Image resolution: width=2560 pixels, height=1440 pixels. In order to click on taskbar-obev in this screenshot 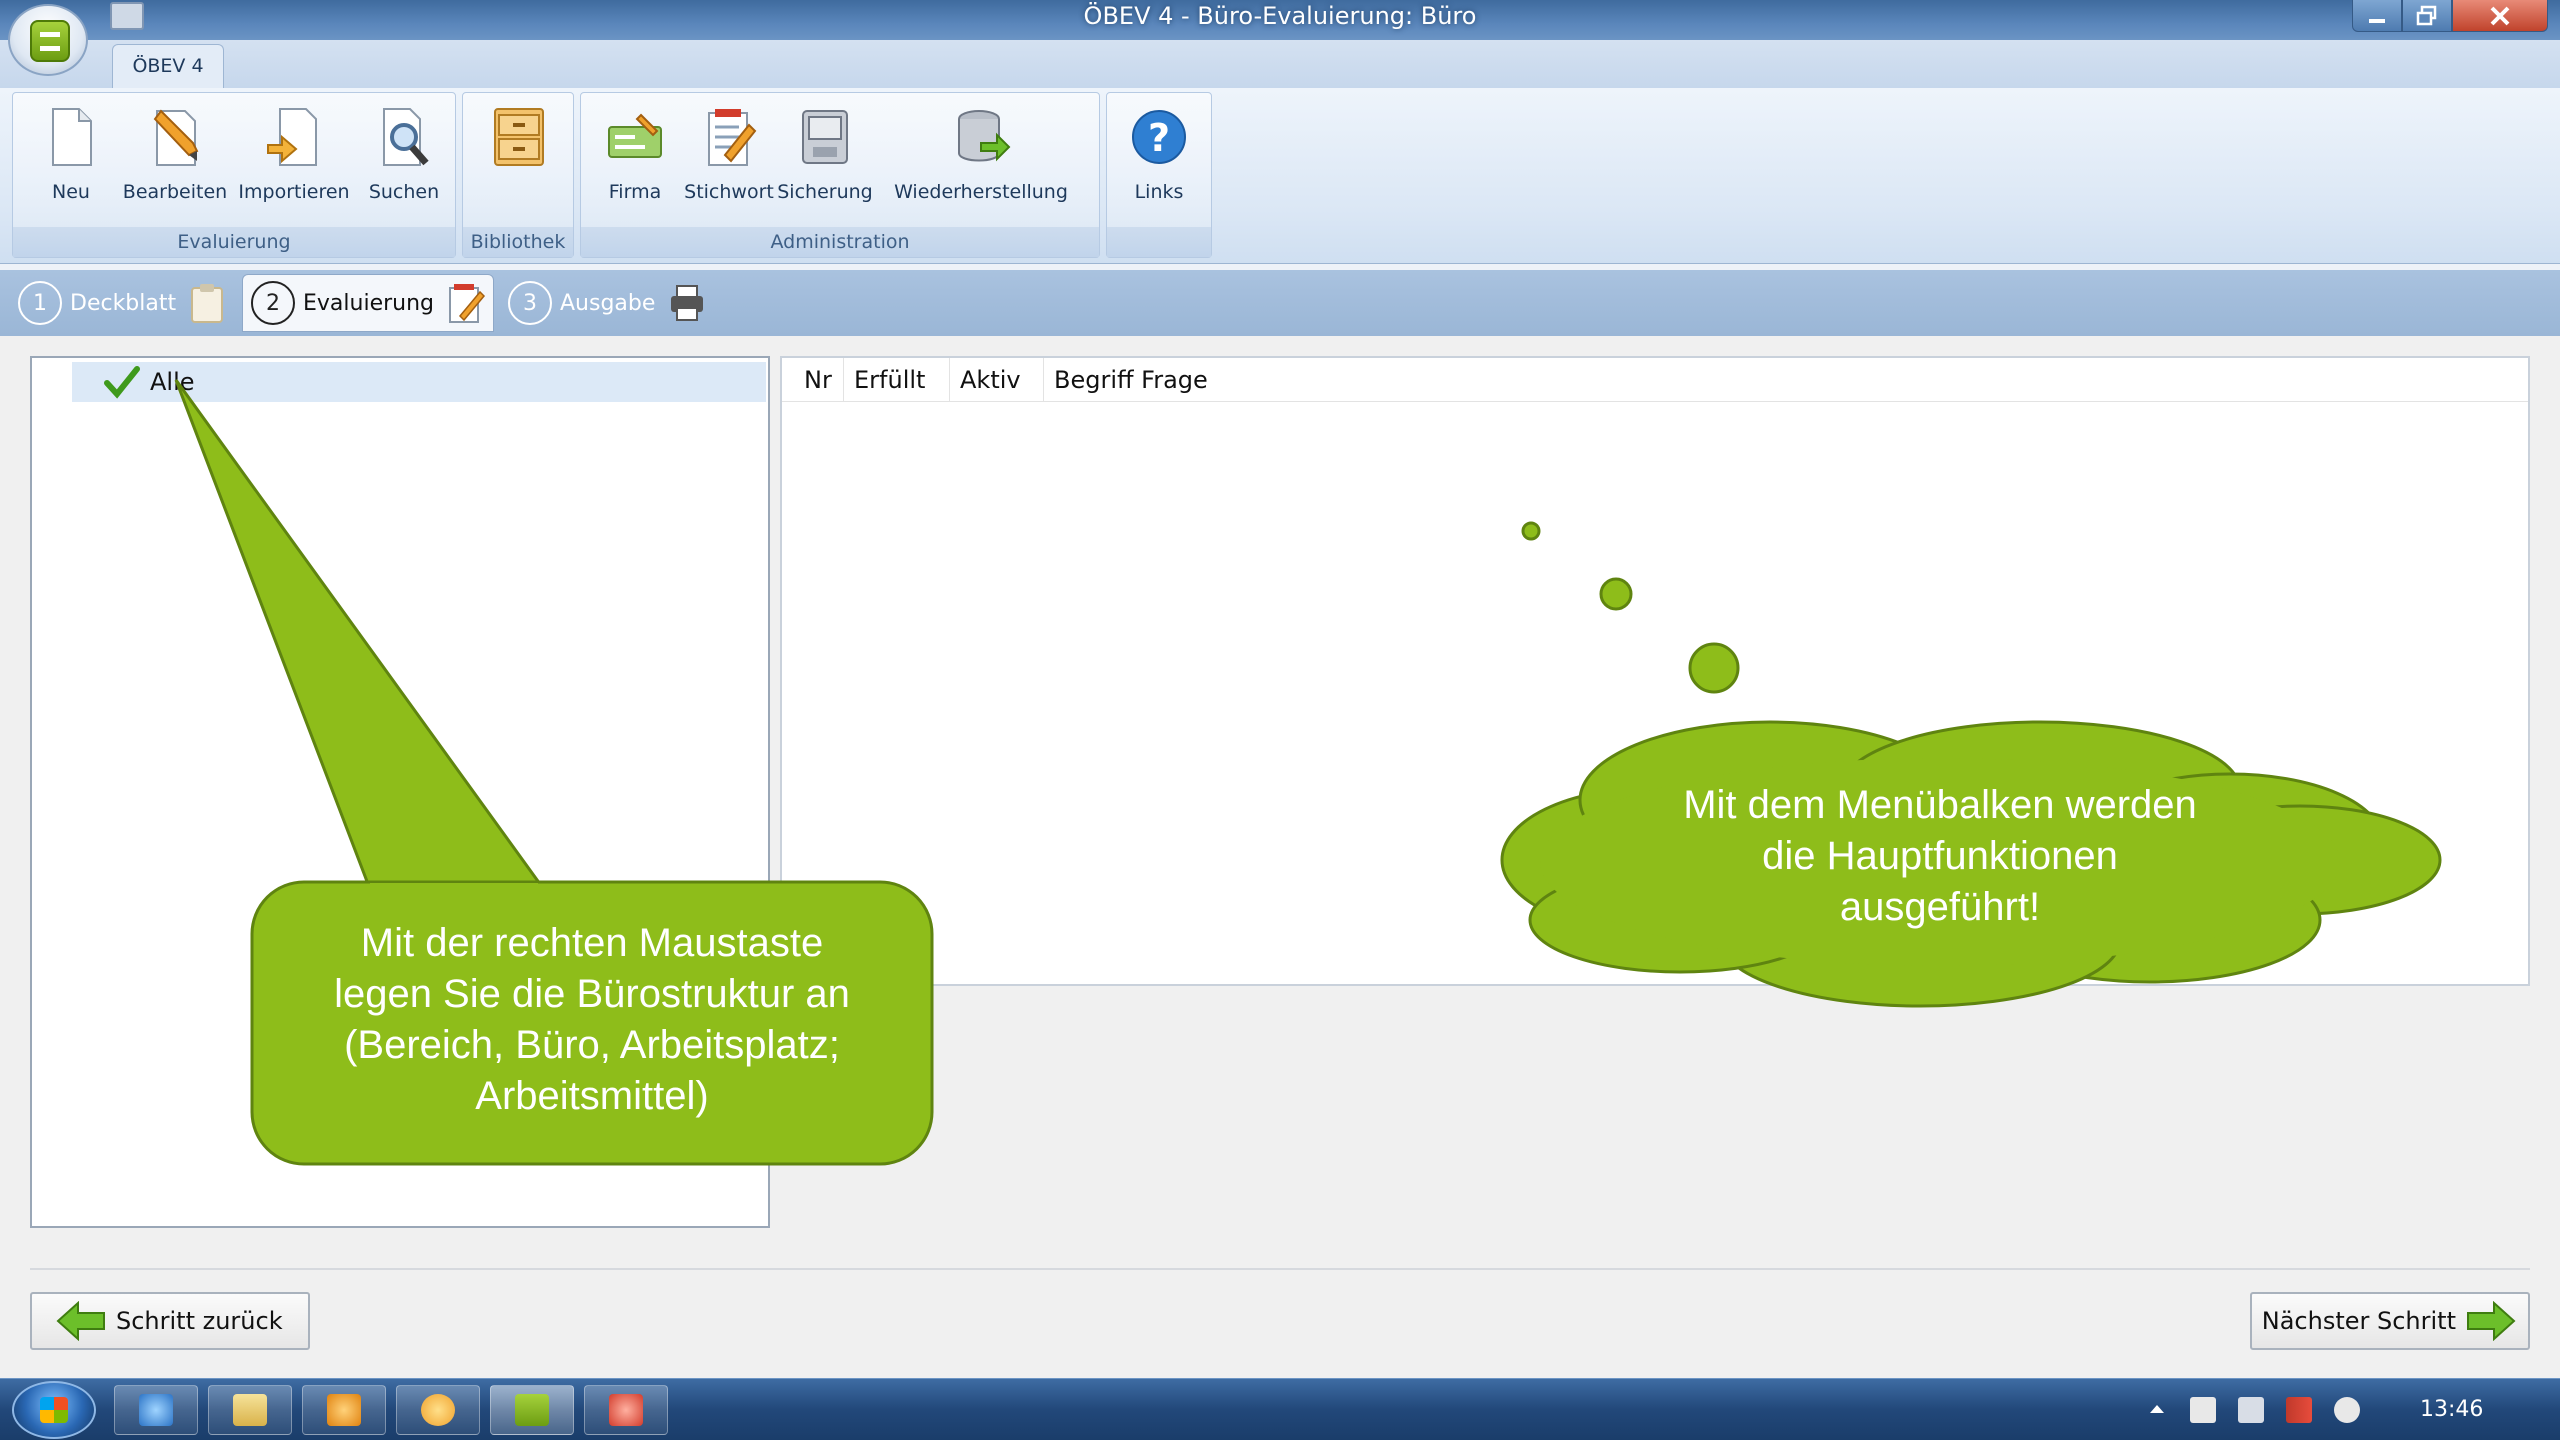, I will do `click(532, 1410)`.